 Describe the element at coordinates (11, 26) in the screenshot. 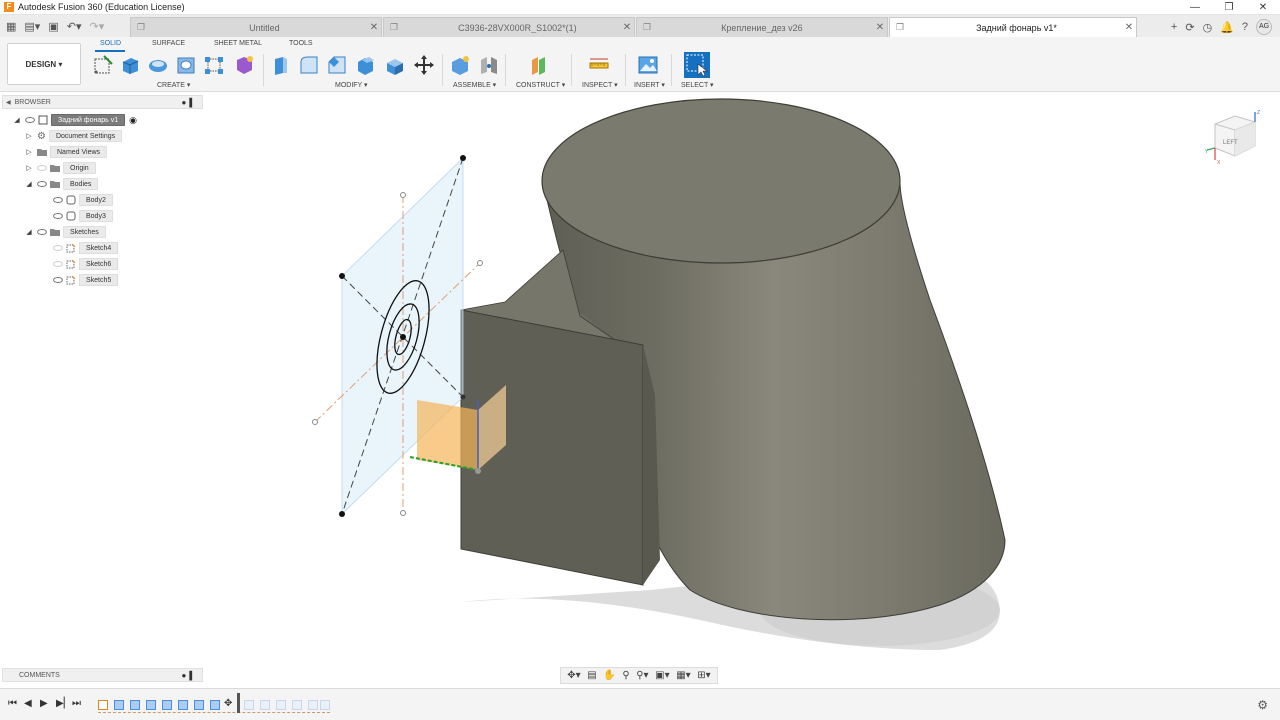

I see `grid-menu-icon: ▦` at that location.